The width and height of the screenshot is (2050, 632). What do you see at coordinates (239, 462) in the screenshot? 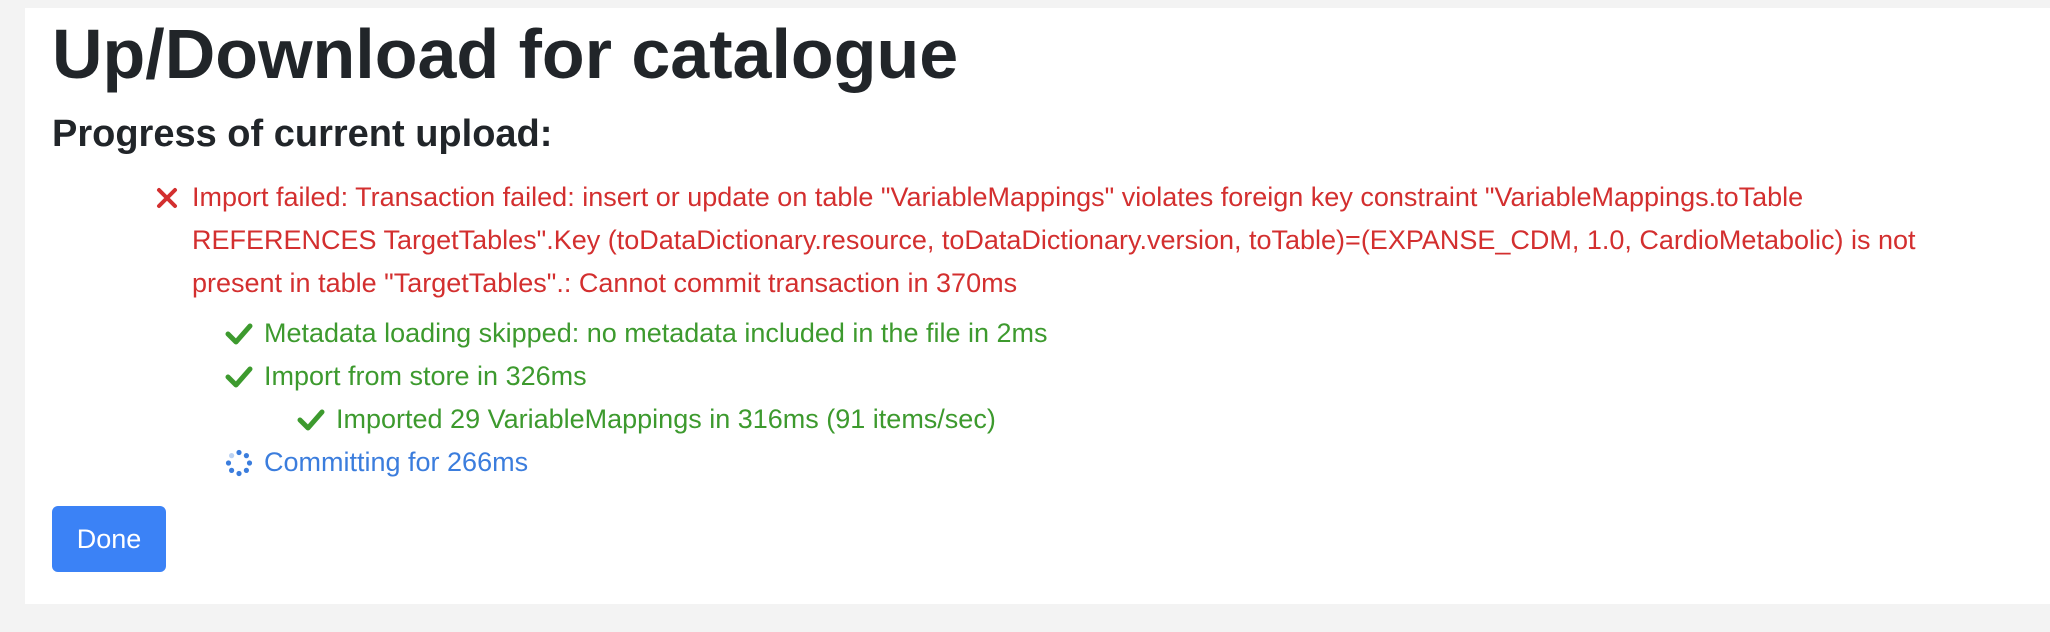
I see `spinner-icon` at bounding box center [239, 462].